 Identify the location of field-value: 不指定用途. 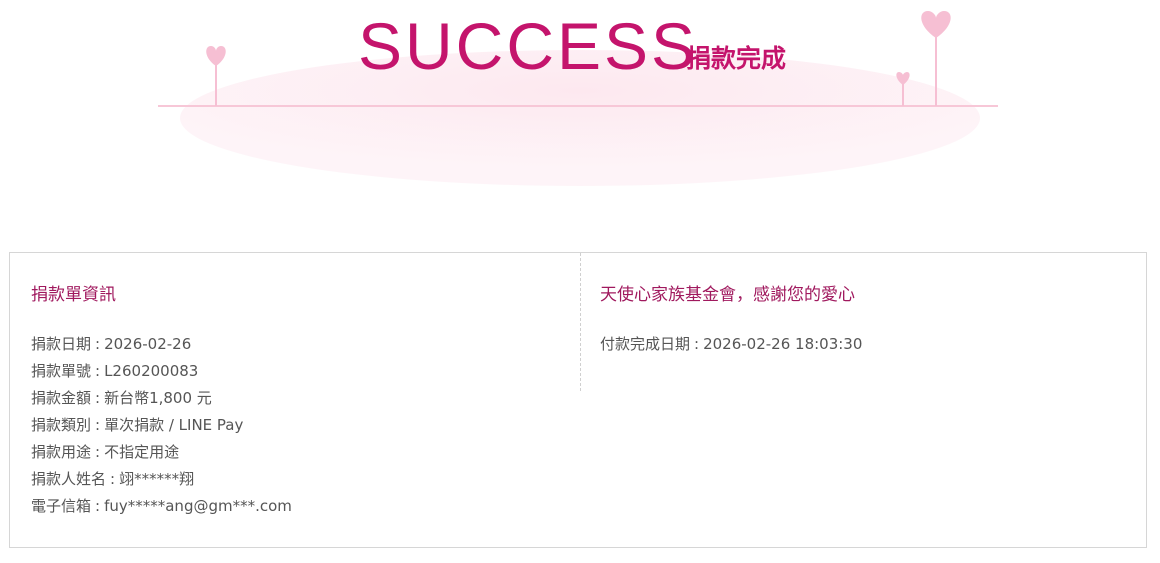
(142, 452).